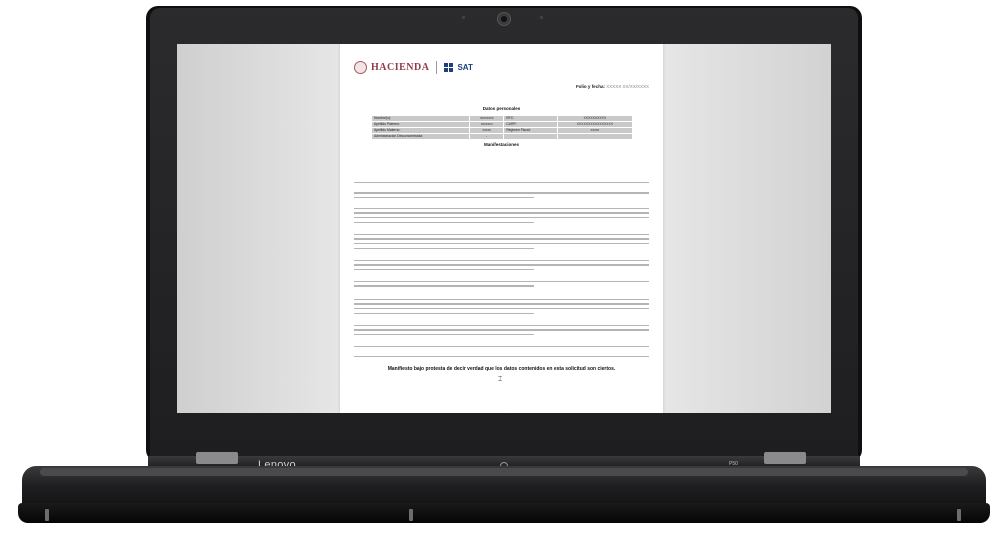  I want to click on viewer-background-right, so click(747, 228).